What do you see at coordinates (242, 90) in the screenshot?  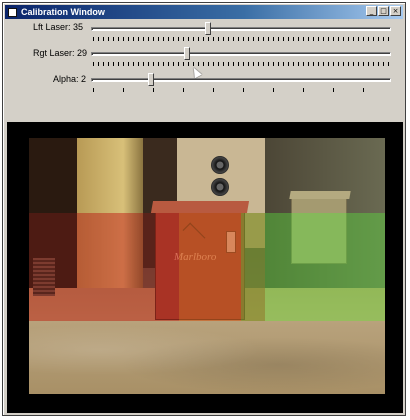 I see `alpha-tick-marks` at bounding box center [242, 90].